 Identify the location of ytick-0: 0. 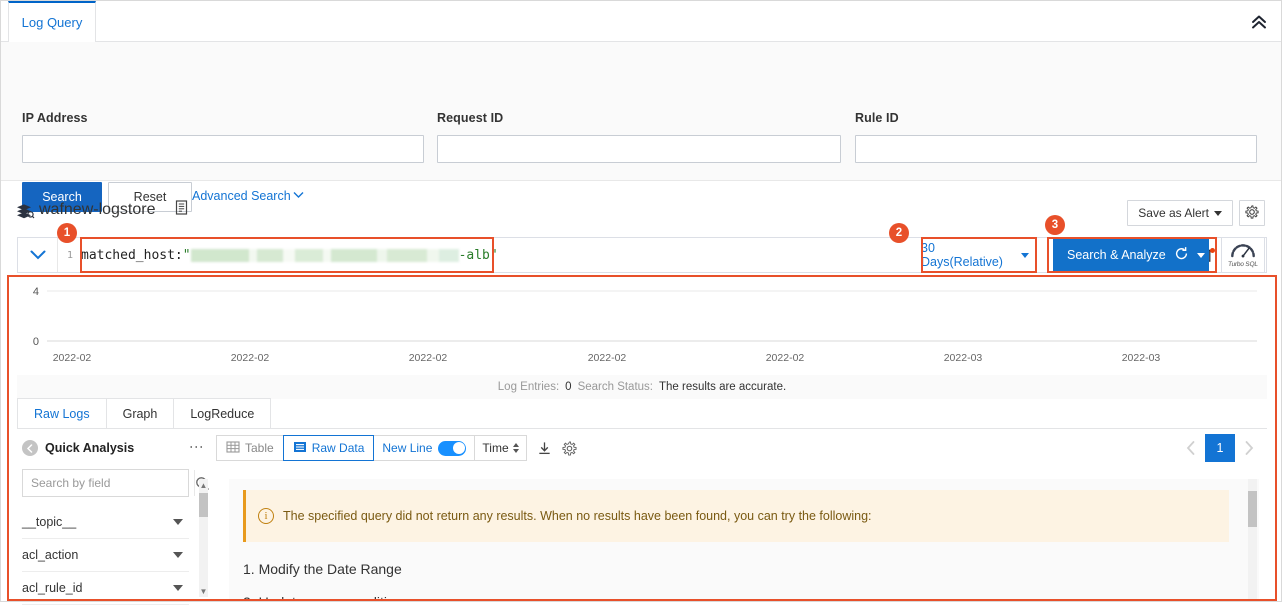
(36, 342).